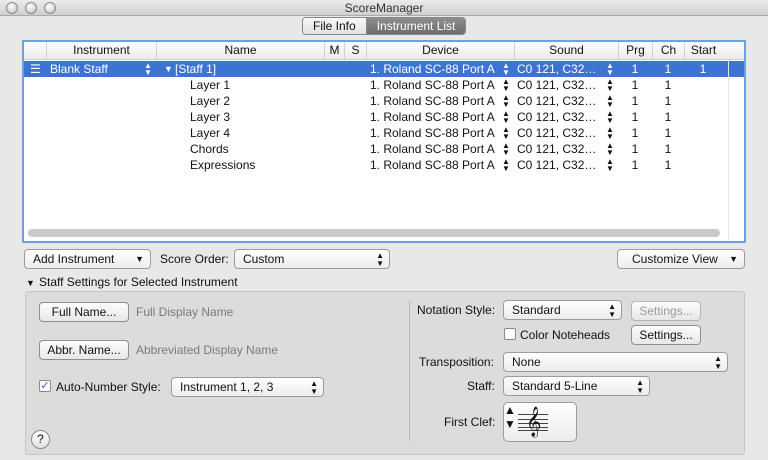  Describe the element at coordinates (355, 50) in the screenshot. I see `column-header-s: S` at that location.